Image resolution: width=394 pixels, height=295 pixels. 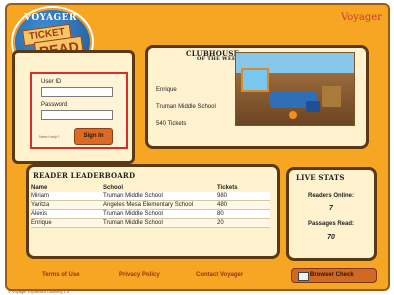 I want to click on table-row: Alexis Truman Middle School 80, so click(x=152, y=214).